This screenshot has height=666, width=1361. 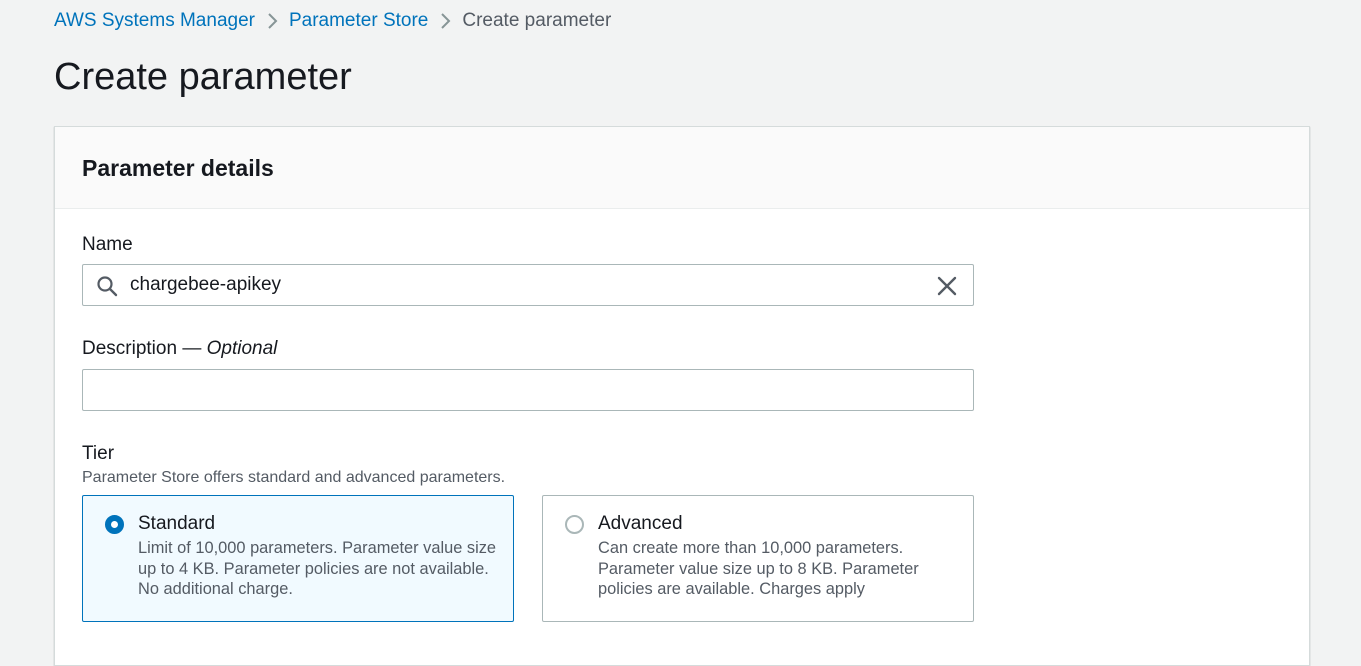 I want to click on advanced-title: Advanced, so click(x=640, y=523).